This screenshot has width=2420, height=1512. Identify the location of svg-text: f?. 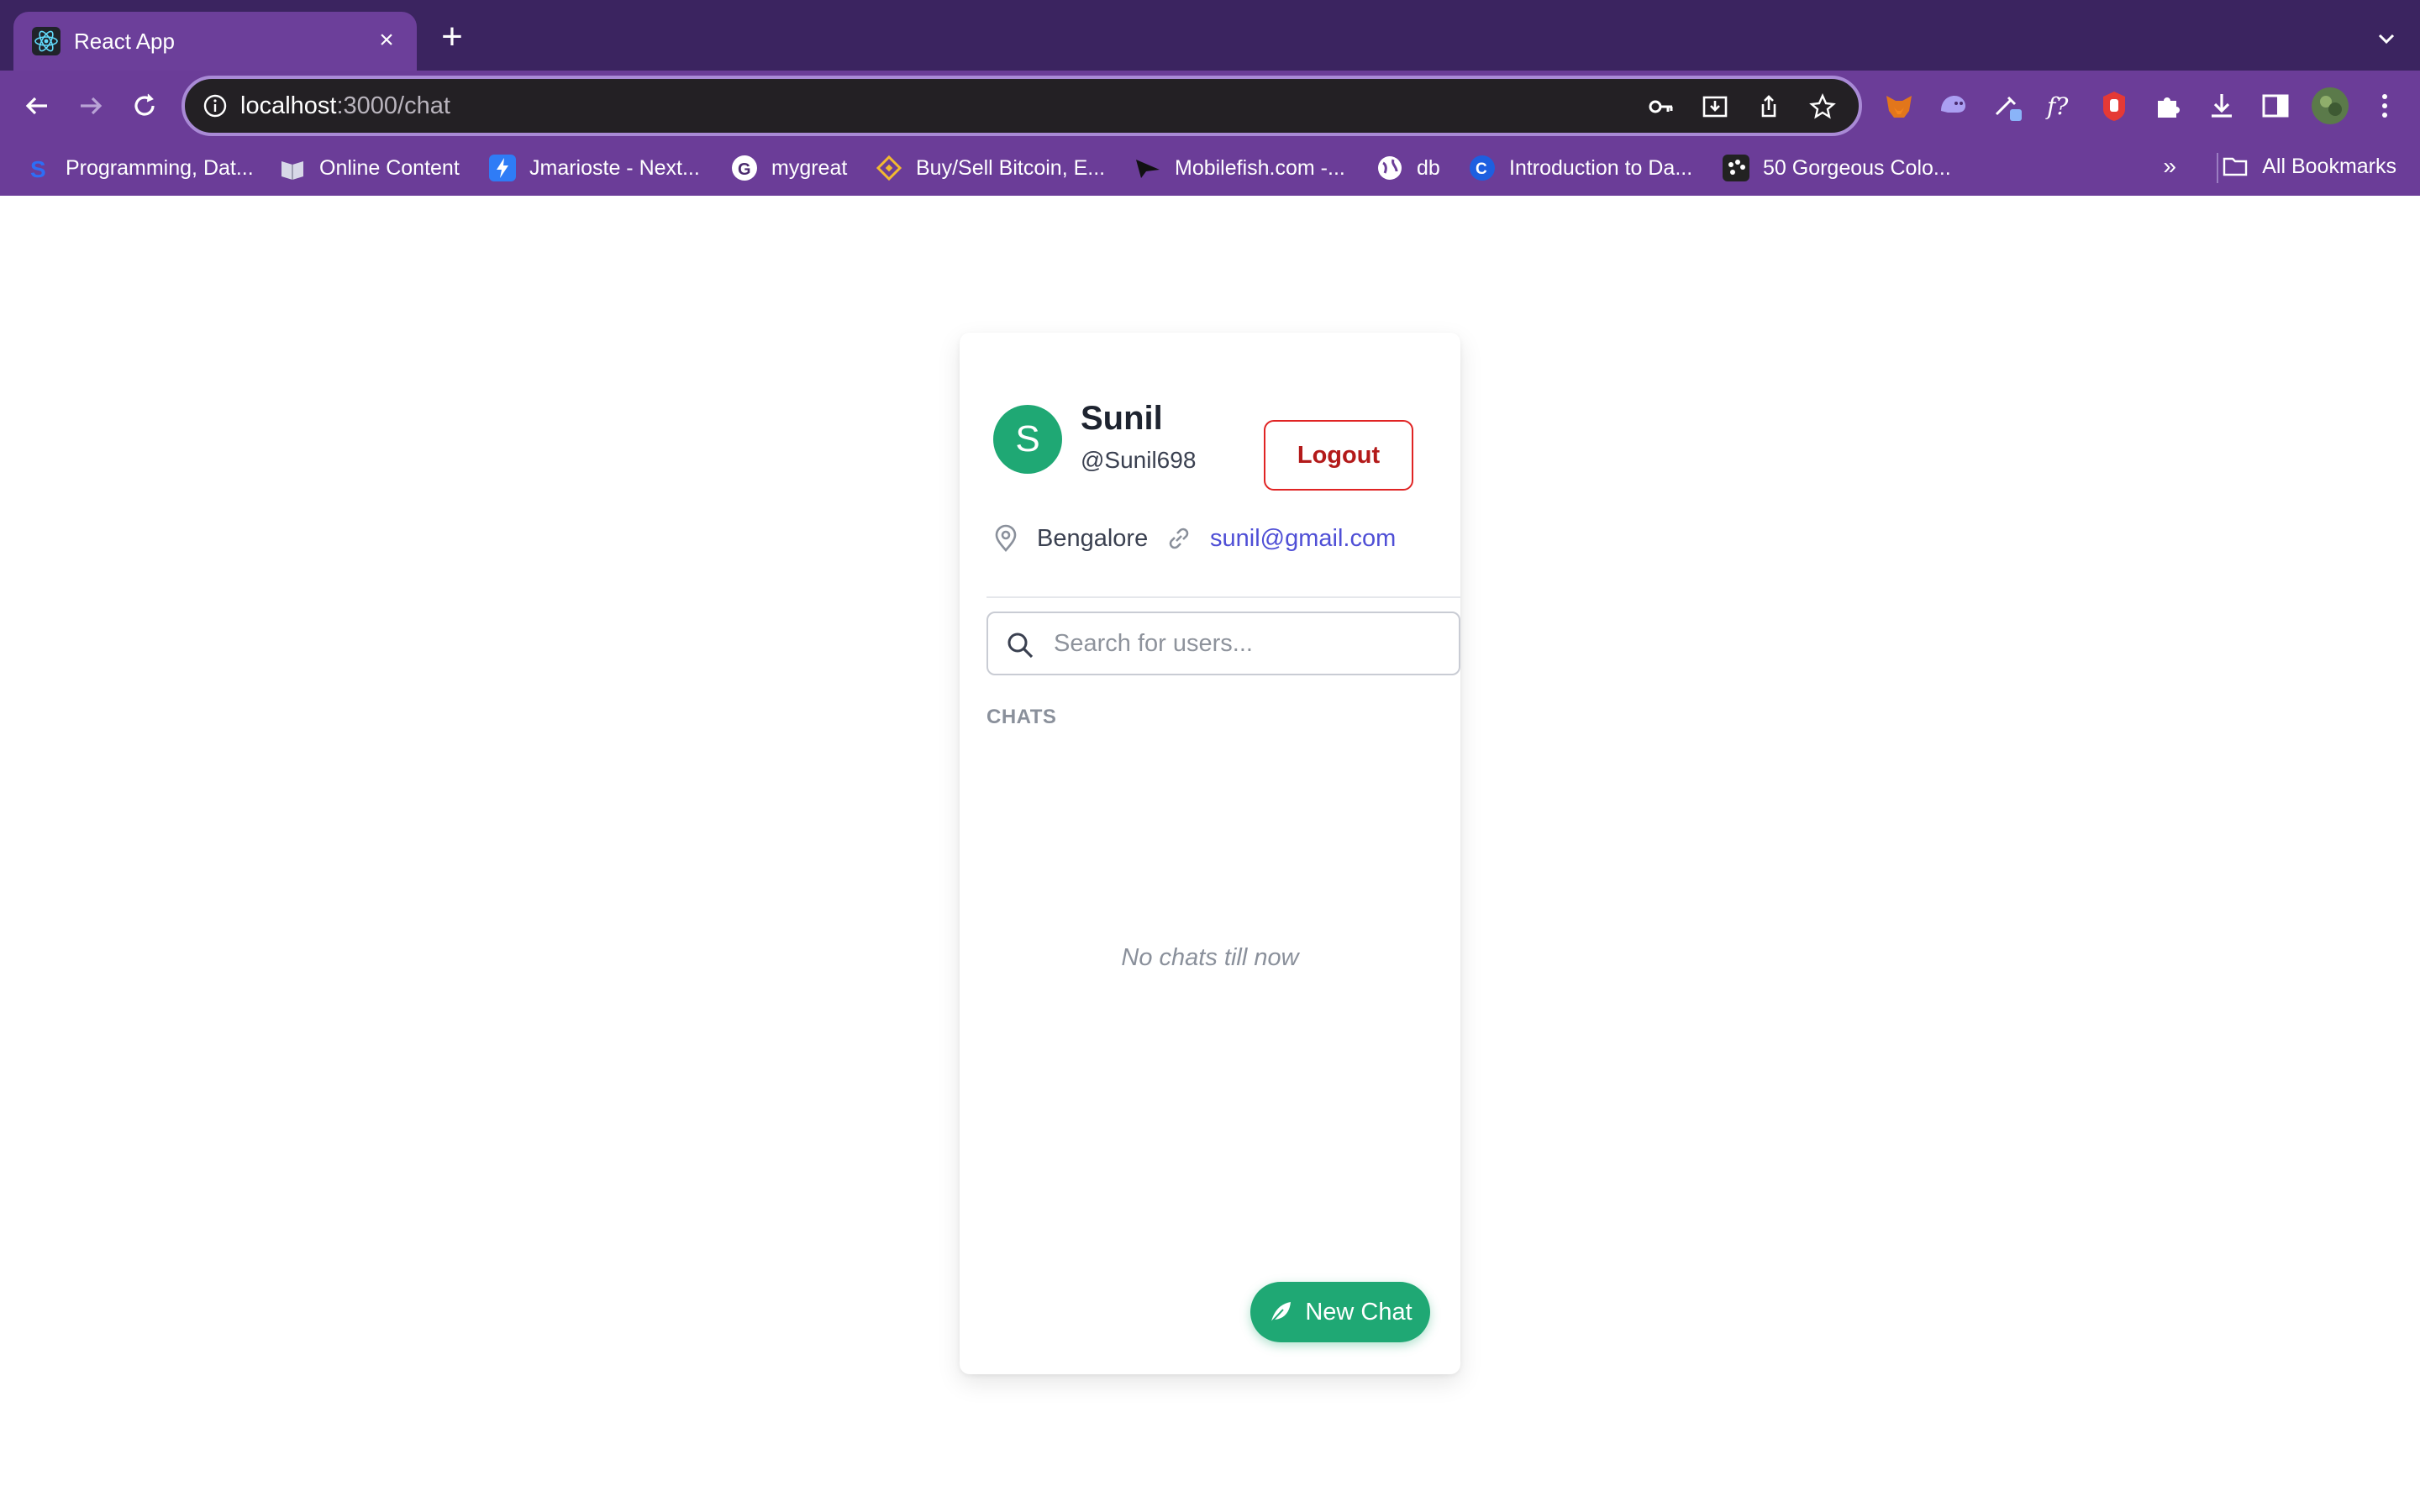
(2057, 106).